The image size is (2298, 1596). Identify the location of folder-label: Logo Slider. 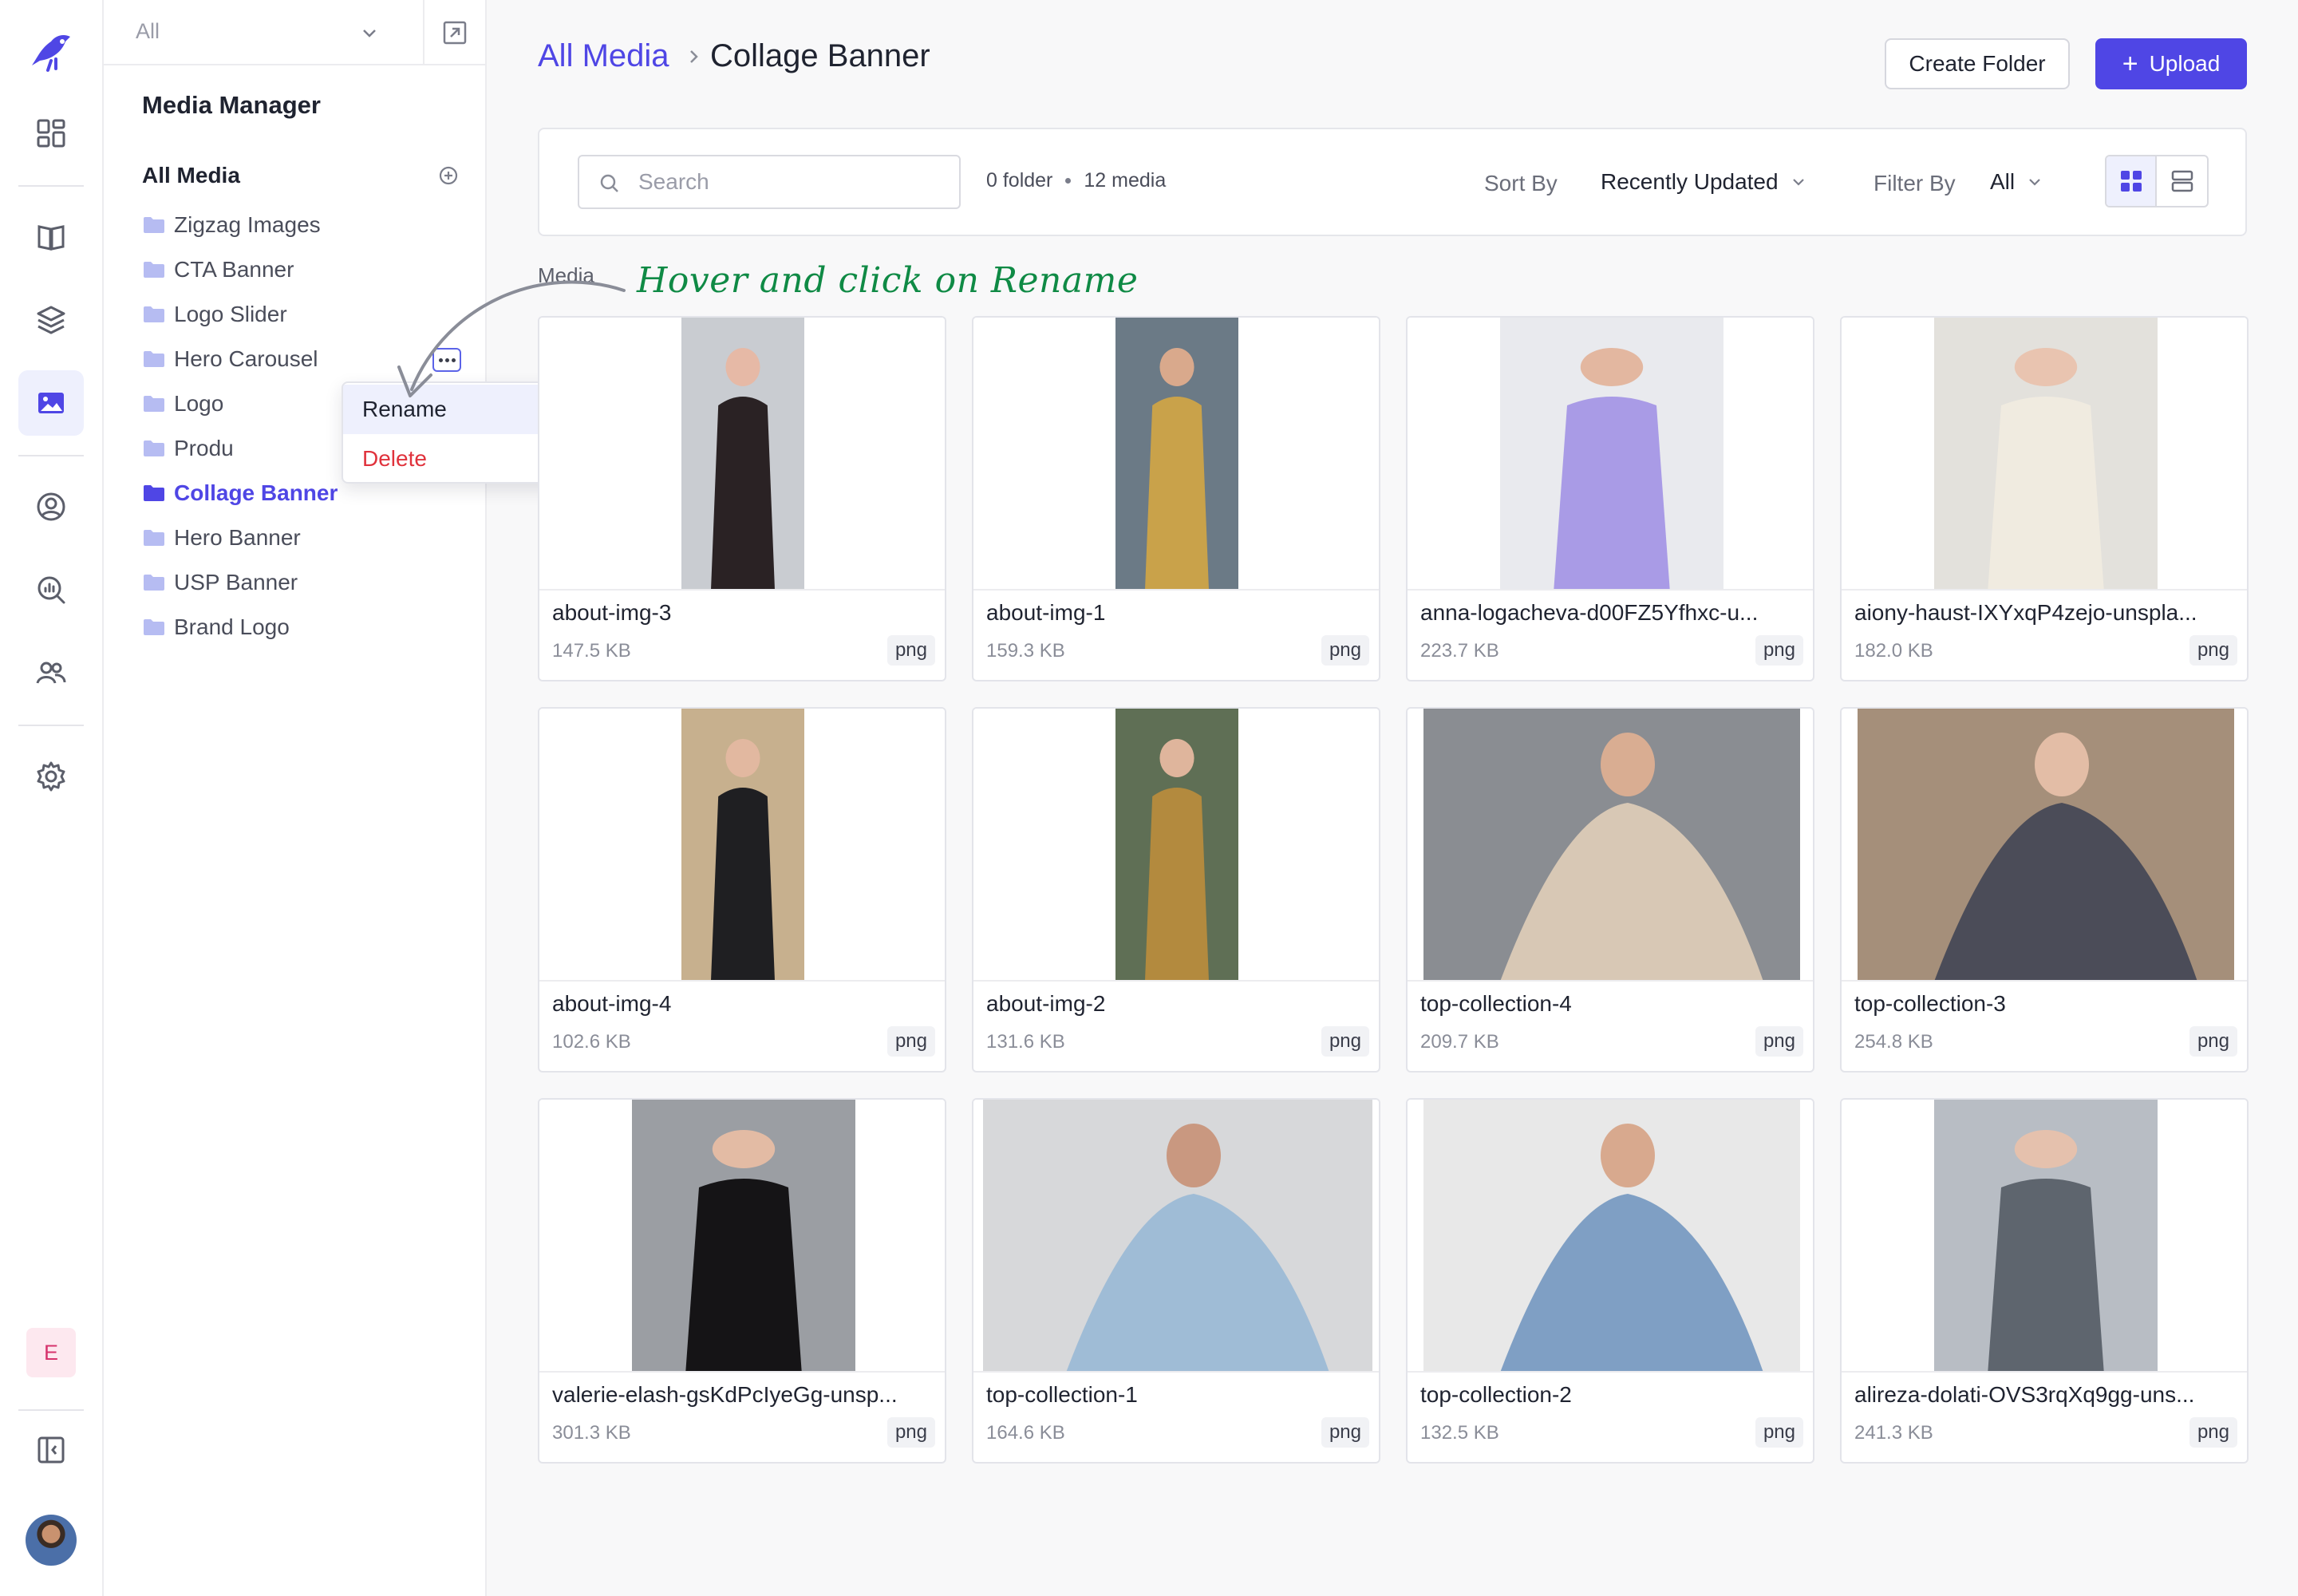
(231, 314).